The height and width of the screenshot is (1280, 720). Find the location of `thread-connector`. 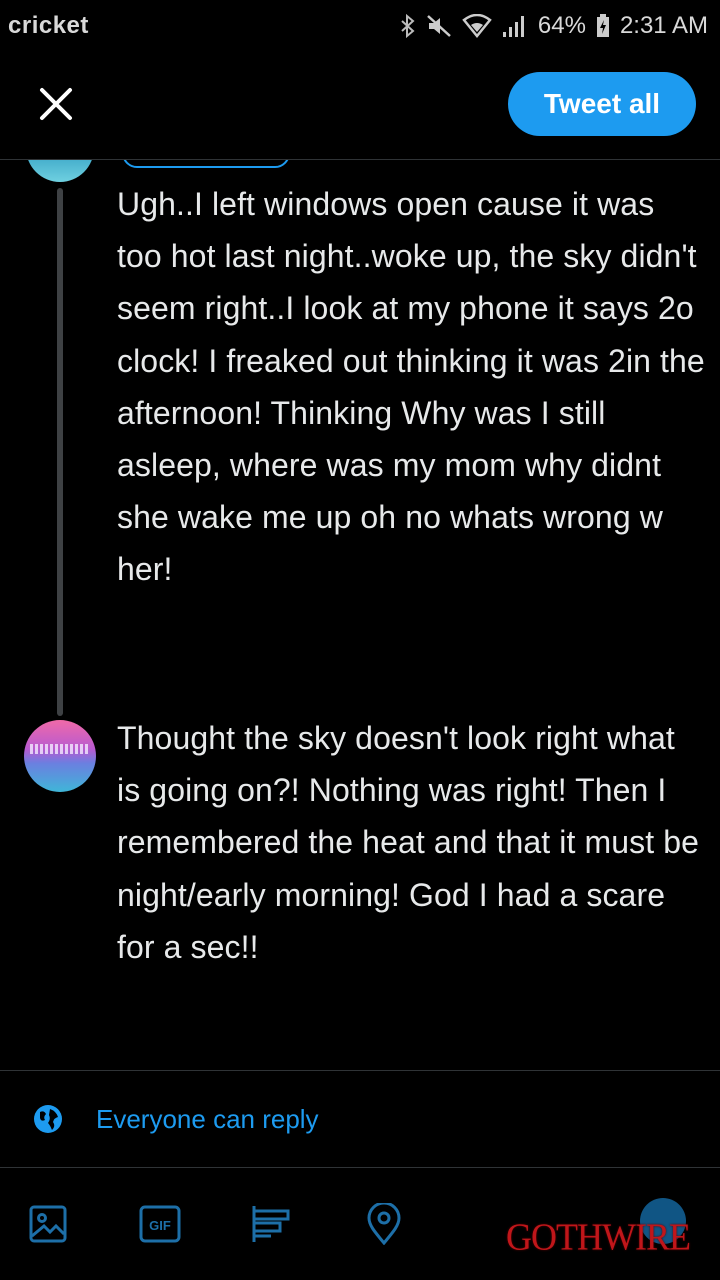

thread-connector is located at coordinates (60, 452).